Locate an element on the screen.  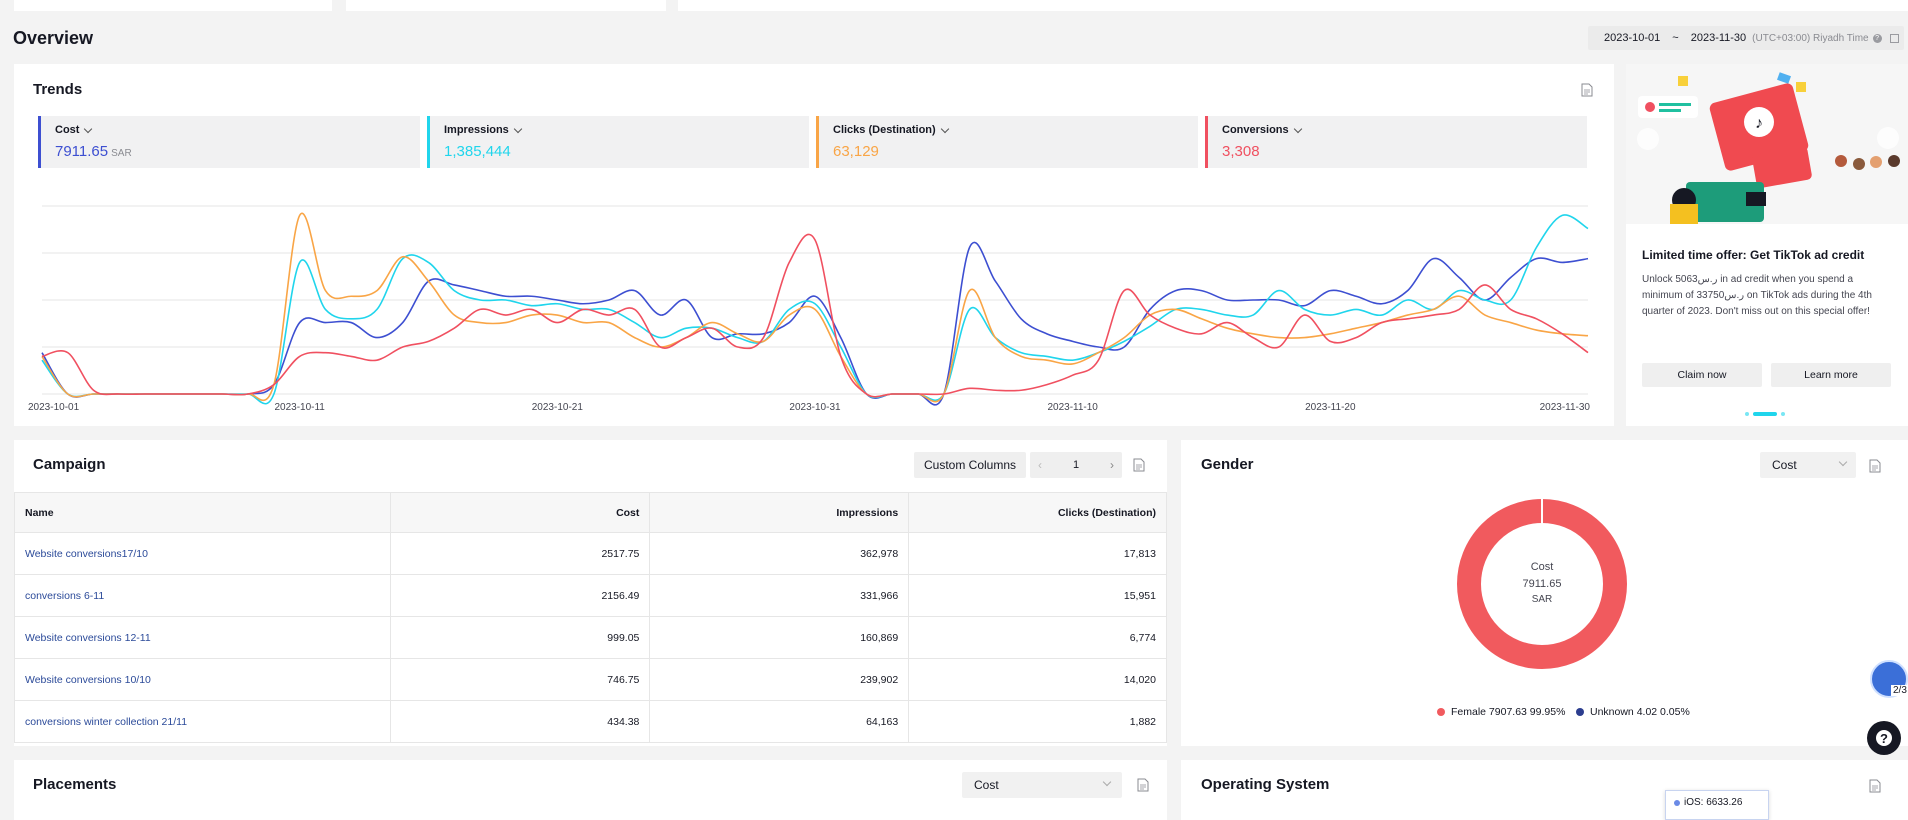
prev-page-icon: ‹ is located at coordinates (1040, 465).